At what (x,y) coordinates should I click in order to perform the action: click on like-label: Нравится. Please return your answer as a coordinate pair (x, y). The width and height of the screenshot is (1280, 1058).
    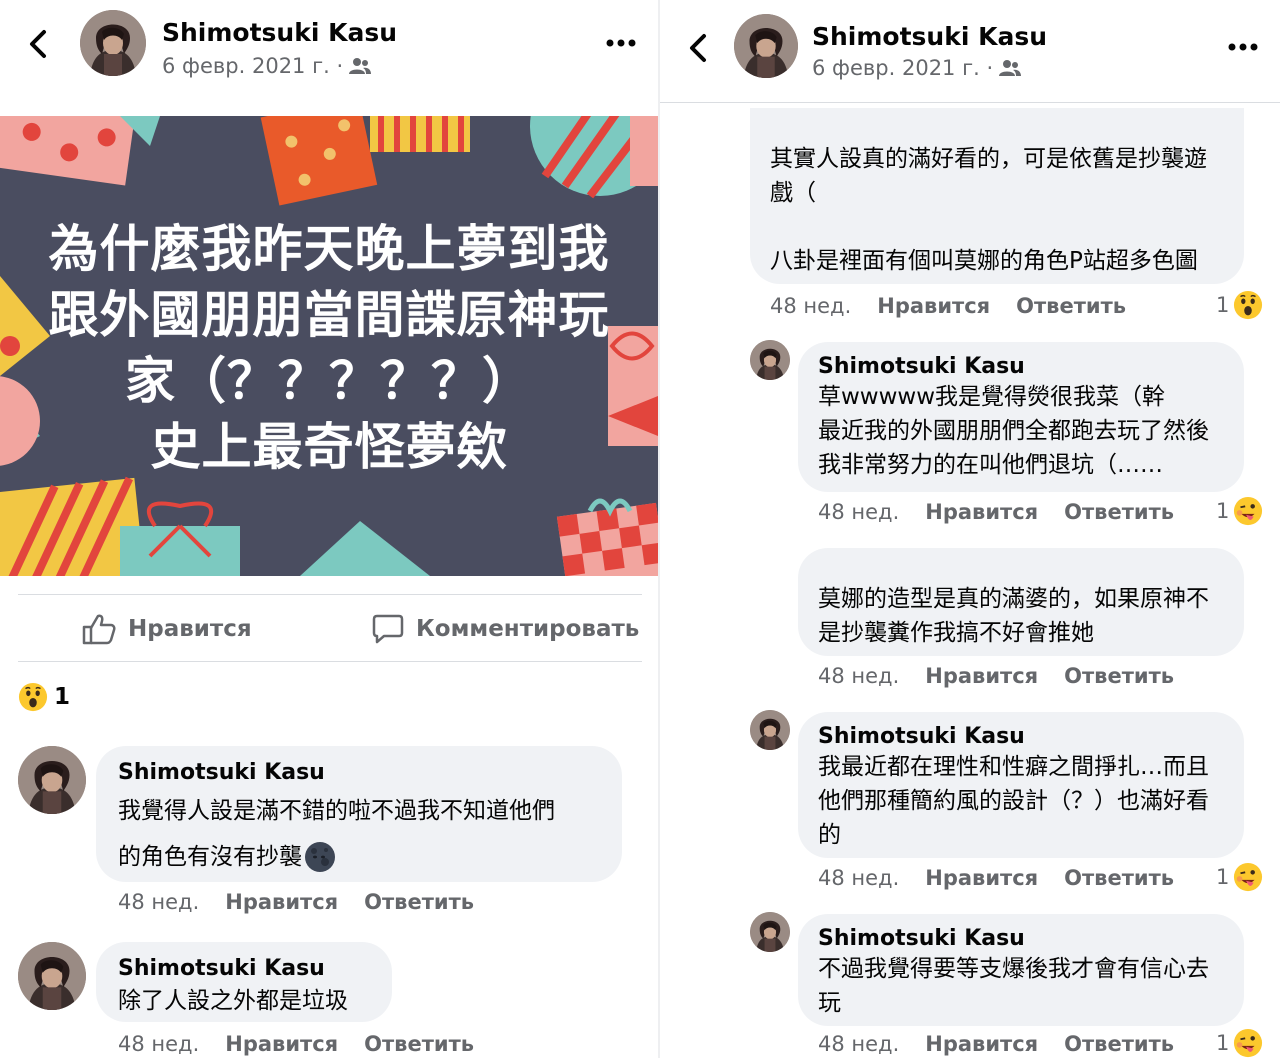
    Looking at the image, I should click on (190, 629).